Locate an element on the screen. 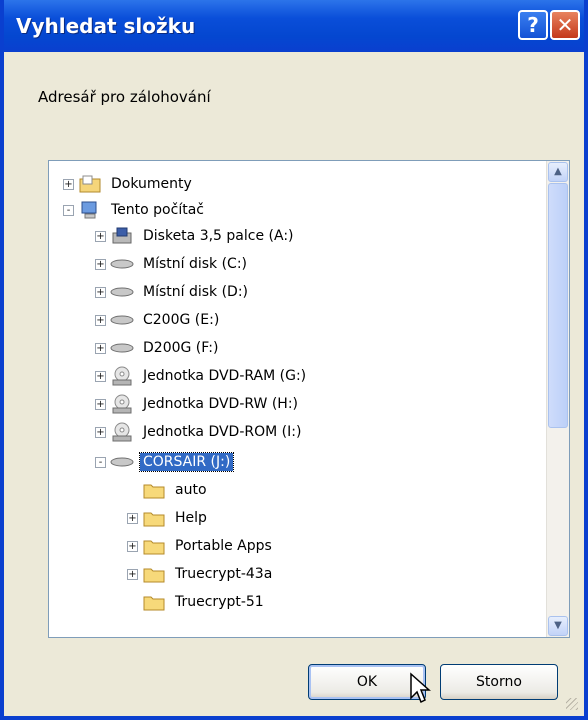  tree-item: - Tento počítač is located at coordinates (135, 210).